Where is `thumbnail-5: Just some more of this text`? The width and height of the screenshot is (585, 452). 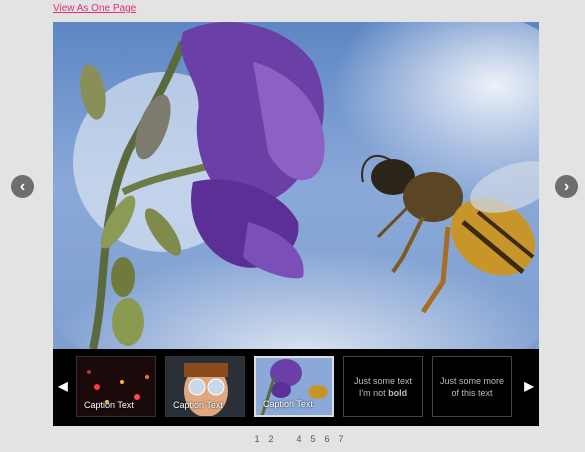
thumbnail-5: Just some more of this text is located at coordinates (472, 386).